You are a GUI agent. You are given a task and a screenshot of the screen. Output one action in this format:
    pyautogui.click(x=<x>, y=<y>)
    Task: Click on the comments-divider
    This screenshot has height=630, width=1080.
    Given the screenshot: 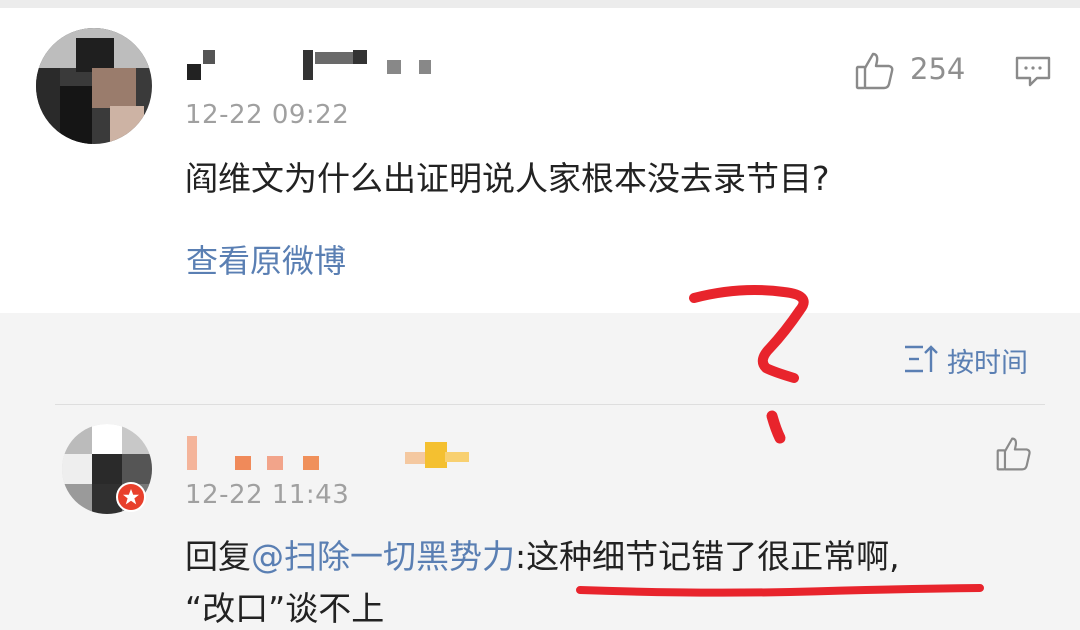 What is the action you would take?
    pyautogui.click(x=550, y=404)
    